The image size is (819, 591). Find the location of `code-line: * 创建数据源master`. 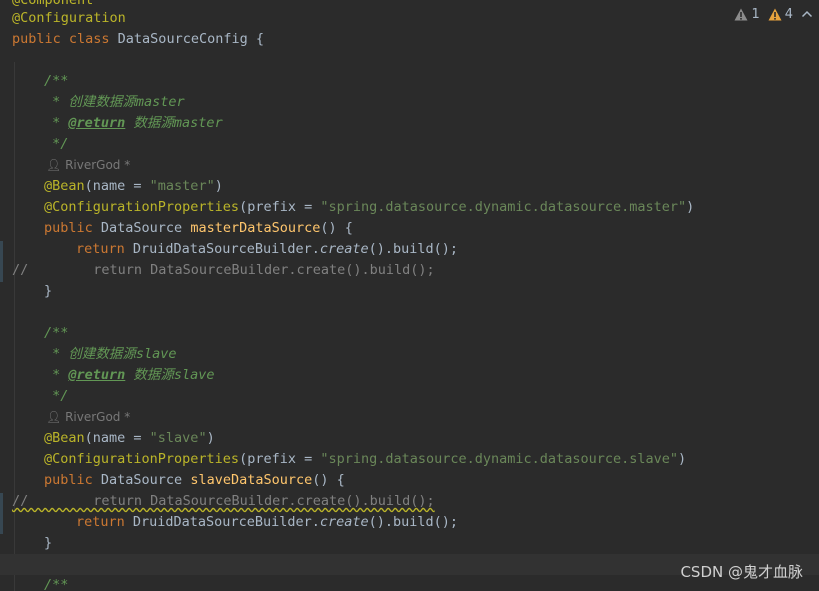

code-line: * 创建数据源master is located at coordinates (409, 102).